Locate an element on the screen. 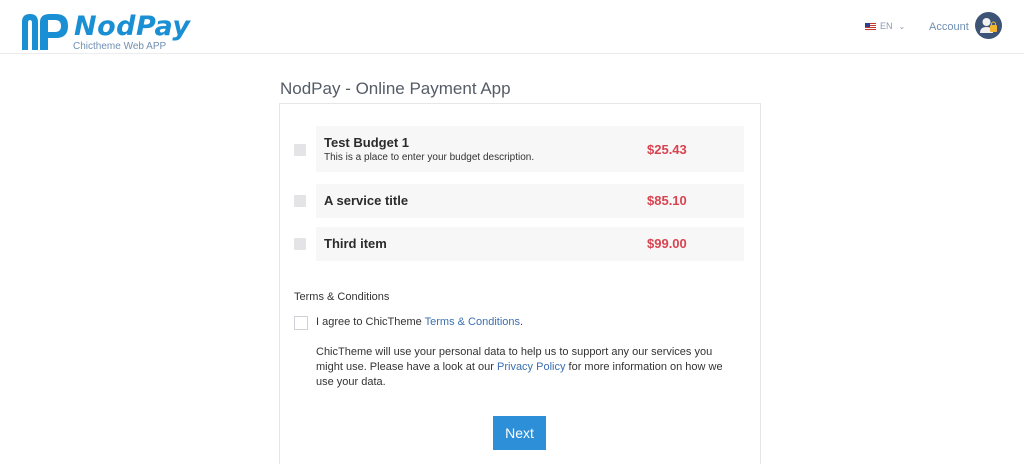 Image resolution: width=1024 pixels, height=464 pixels. language-code: EN is located at coordinates (886, 26).